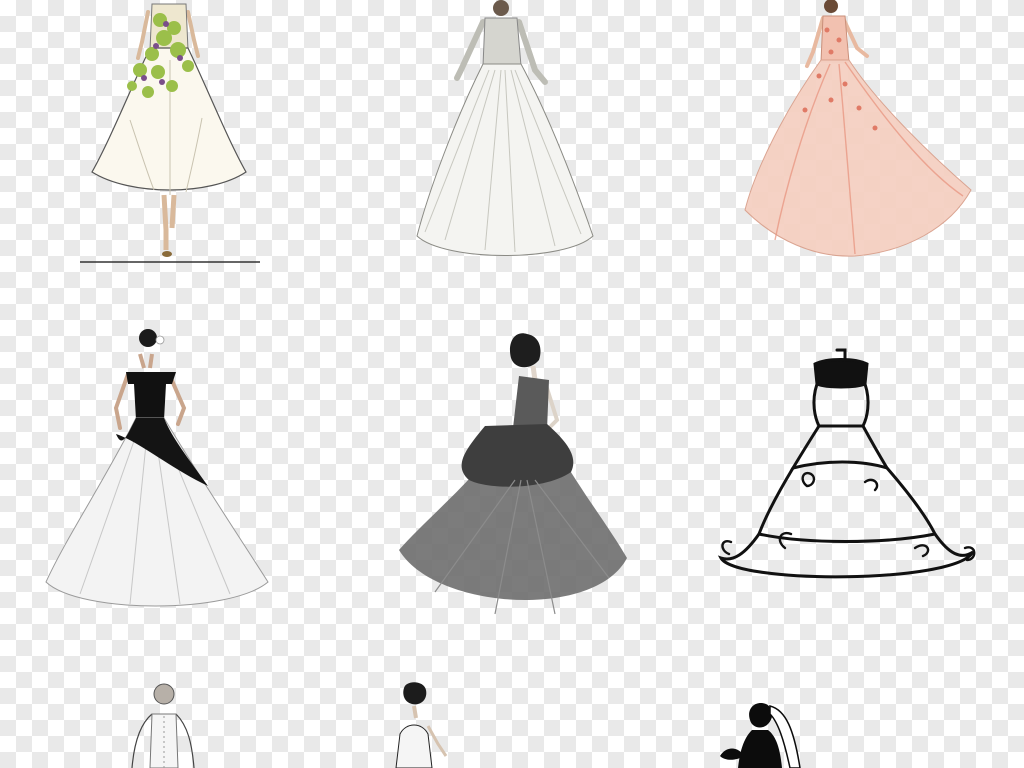  What do you see at coordinates (847, 475) in the screenshot?
I see `line-art-dress-form-illustration` at bounding box center [847, 475].